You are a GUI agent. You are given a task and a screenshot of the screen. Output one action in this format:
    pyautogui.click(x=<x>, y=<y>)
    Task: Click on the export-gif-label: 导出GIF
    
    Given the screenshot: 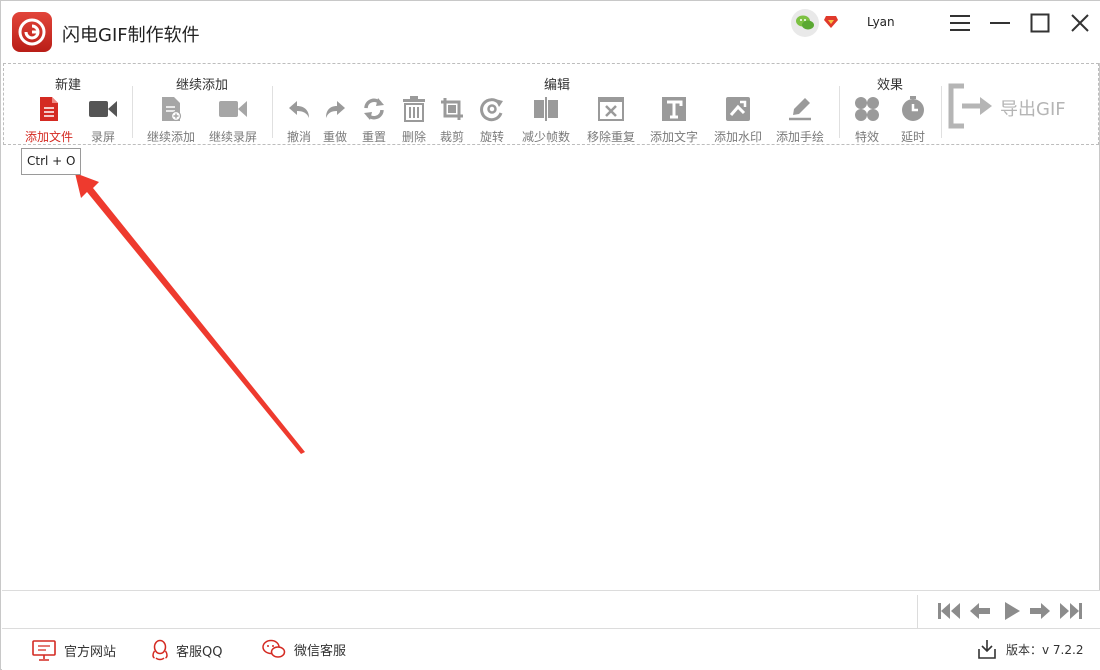 What is the action you would take?
    pyautogui.click(x=1033, y=109)
    